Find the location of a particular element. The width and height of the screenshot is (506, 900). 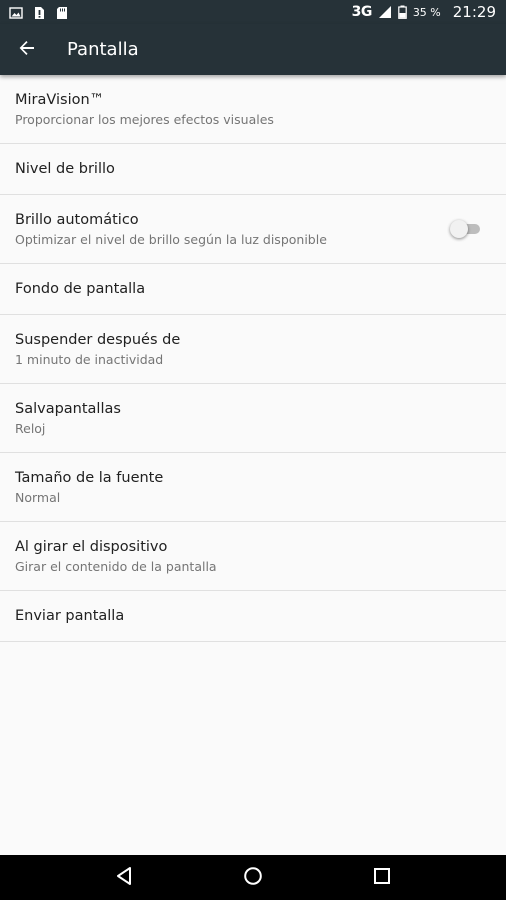

clock: 21:29 is located at coordinates (474, 12).